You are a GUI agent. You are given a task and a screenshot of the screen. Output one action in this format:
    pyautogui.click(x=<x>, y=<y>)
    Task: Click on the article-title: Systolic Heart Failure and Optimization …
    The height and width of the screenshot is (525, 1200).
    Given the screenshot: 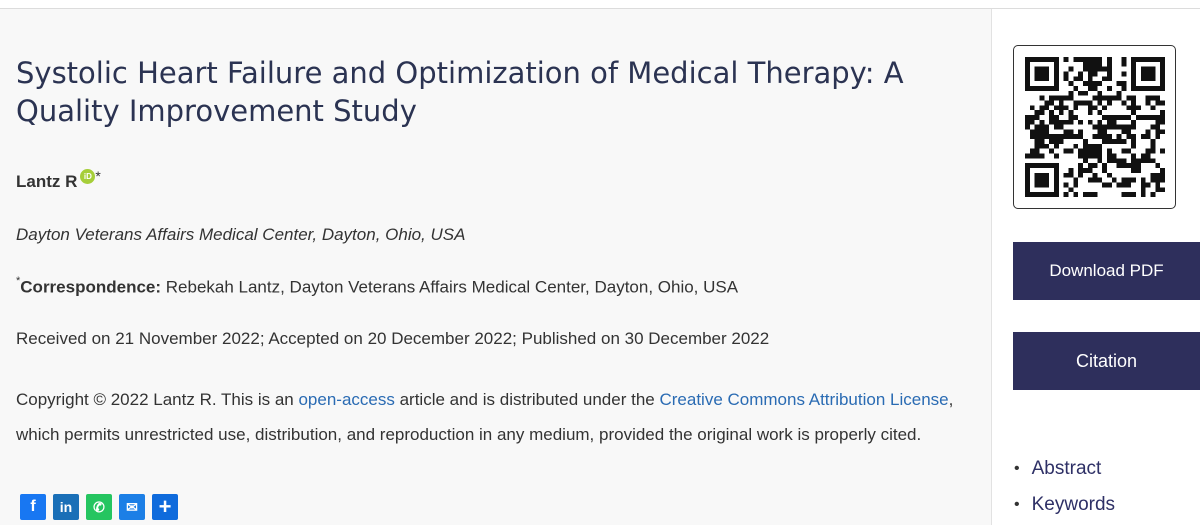 What is the action you would take?
    pyautogui.click(x=460, y=92)
    